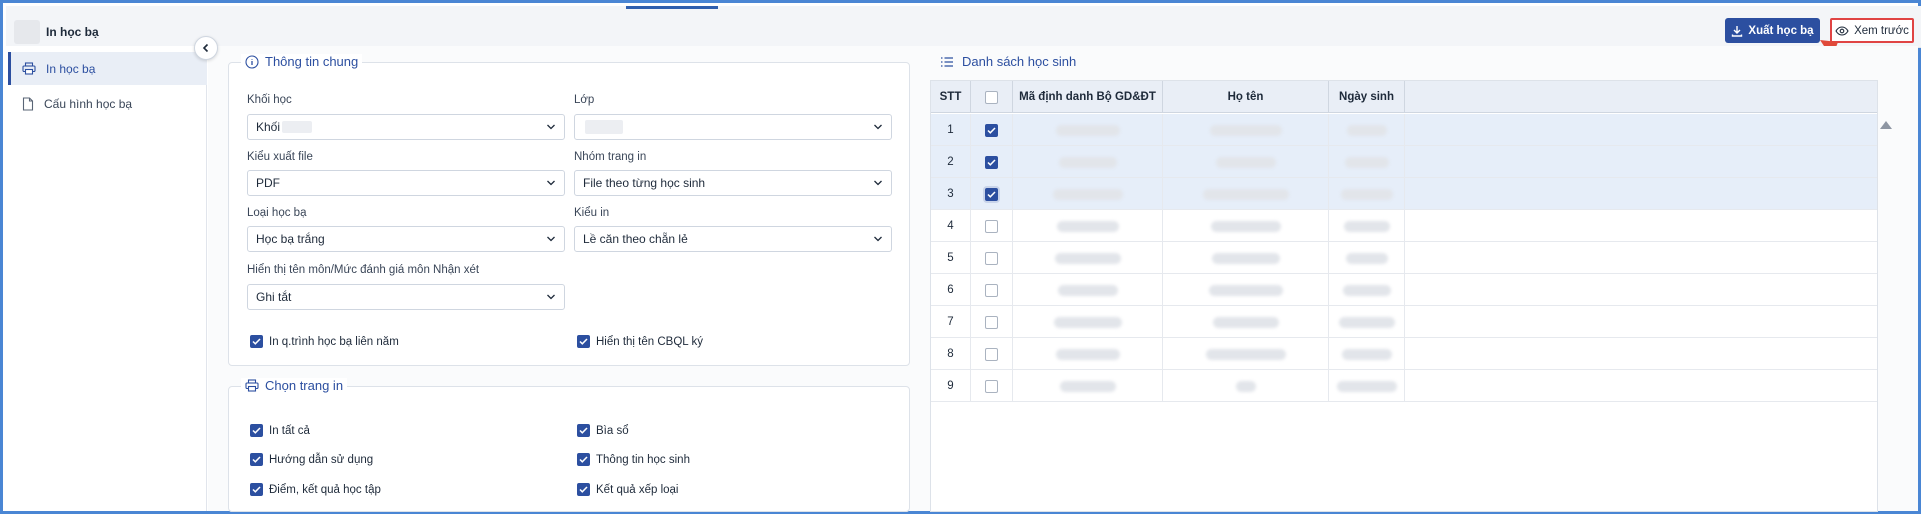  Describe the element at coordinates (406, 297) in the screenshot. I see `display-mode-select: Ghi tắt` at that location.